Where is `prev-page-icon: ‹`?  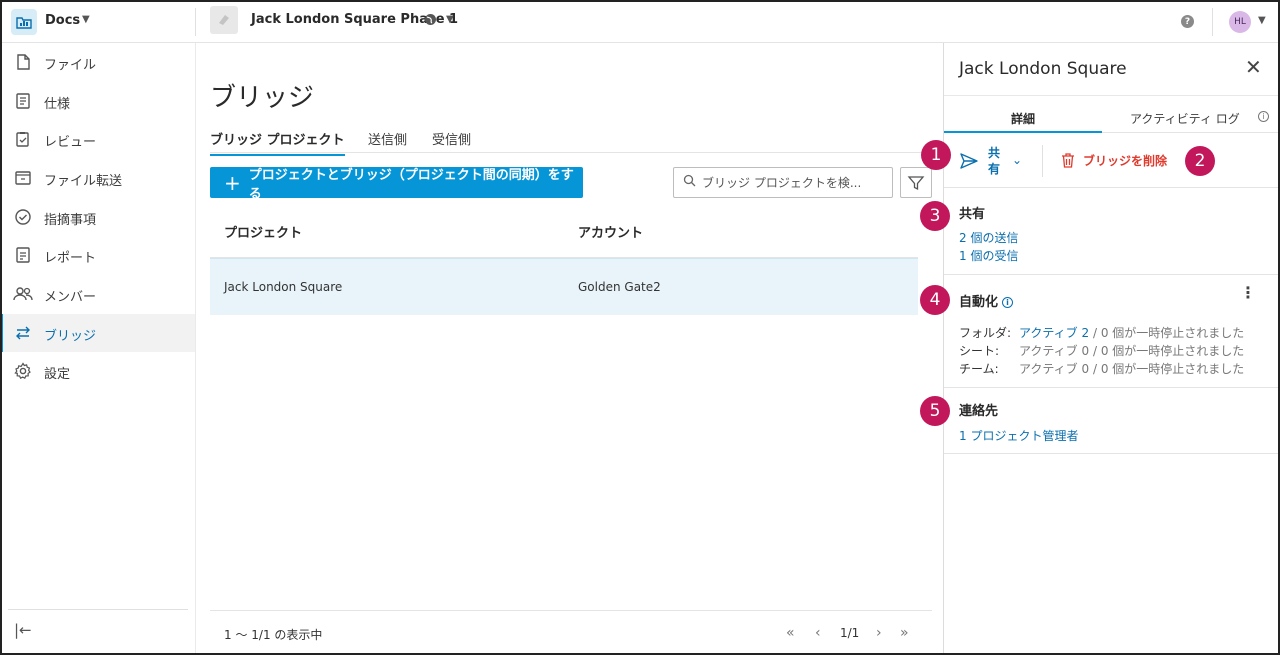 prev-page-icon: ‹ is located at coordinates (818, 633).